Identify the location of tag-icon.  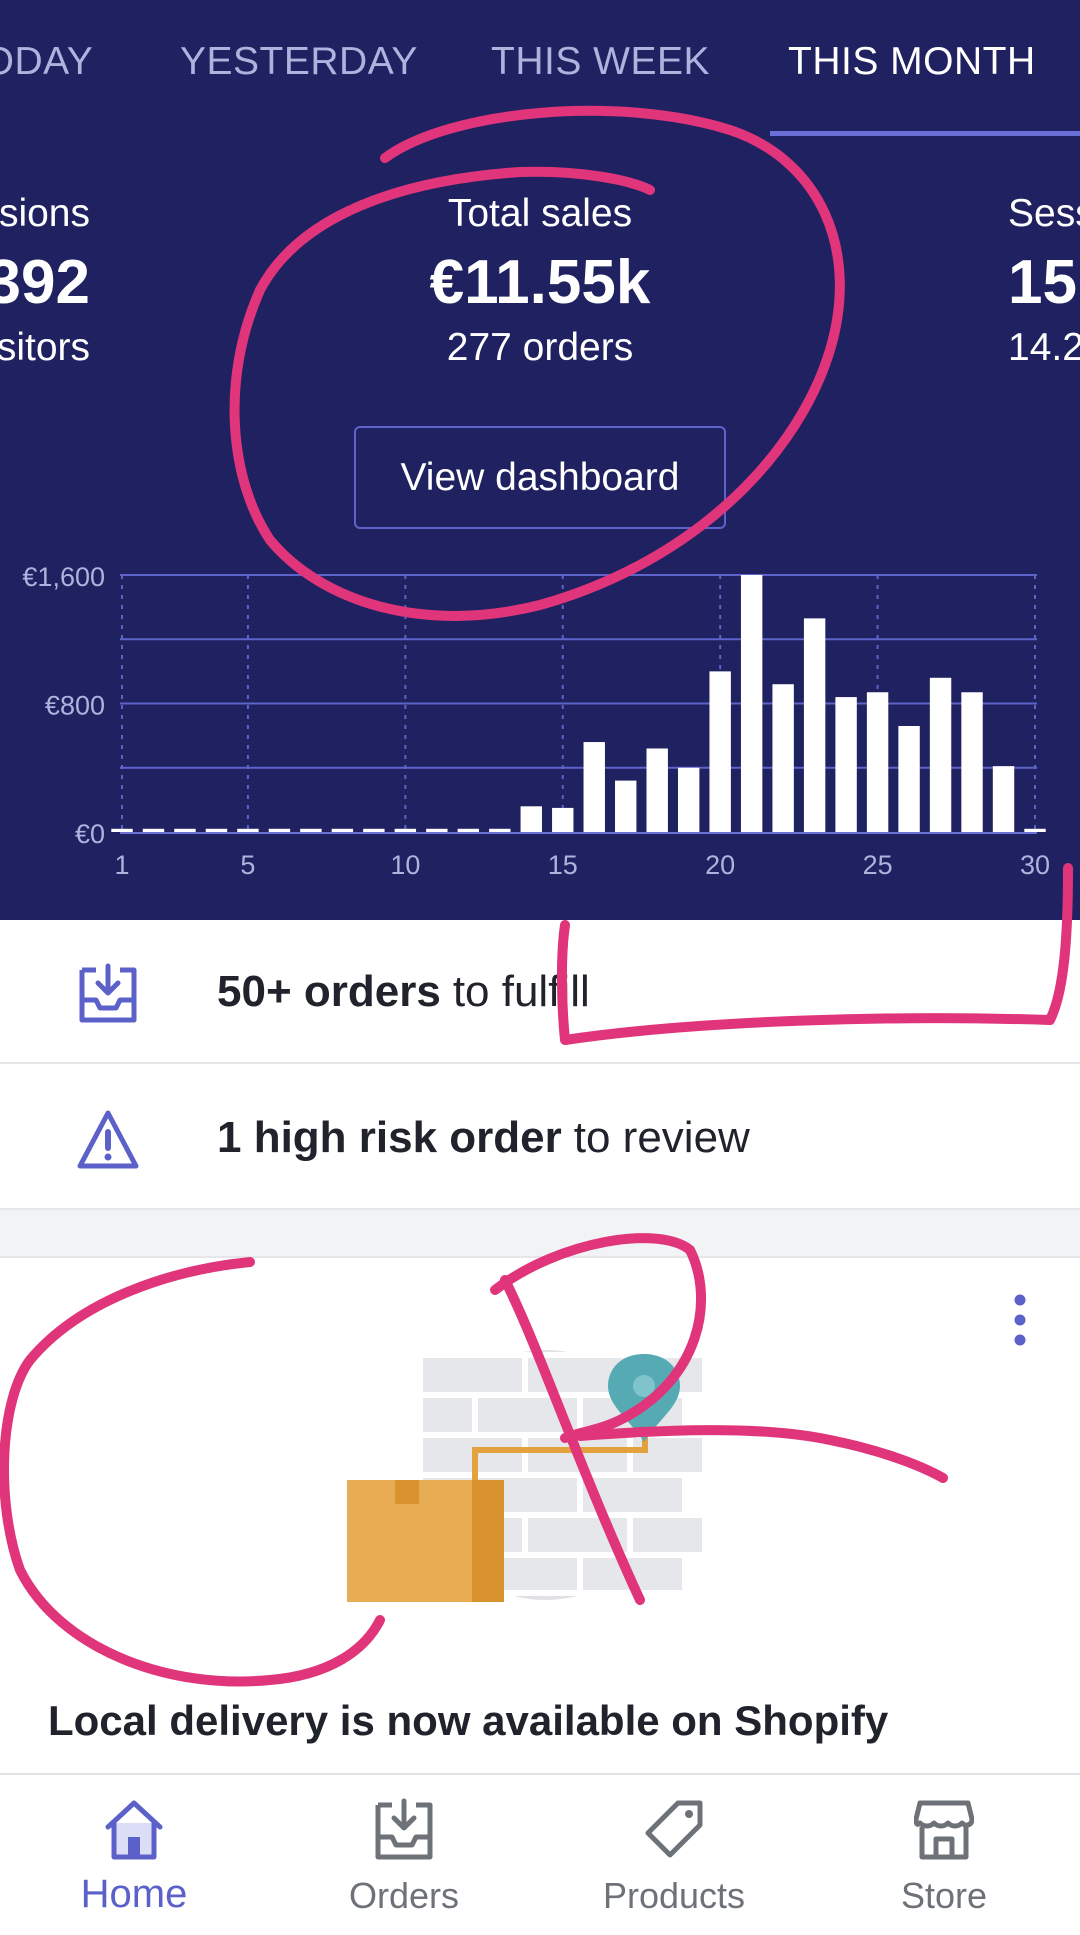
(674, 1829).